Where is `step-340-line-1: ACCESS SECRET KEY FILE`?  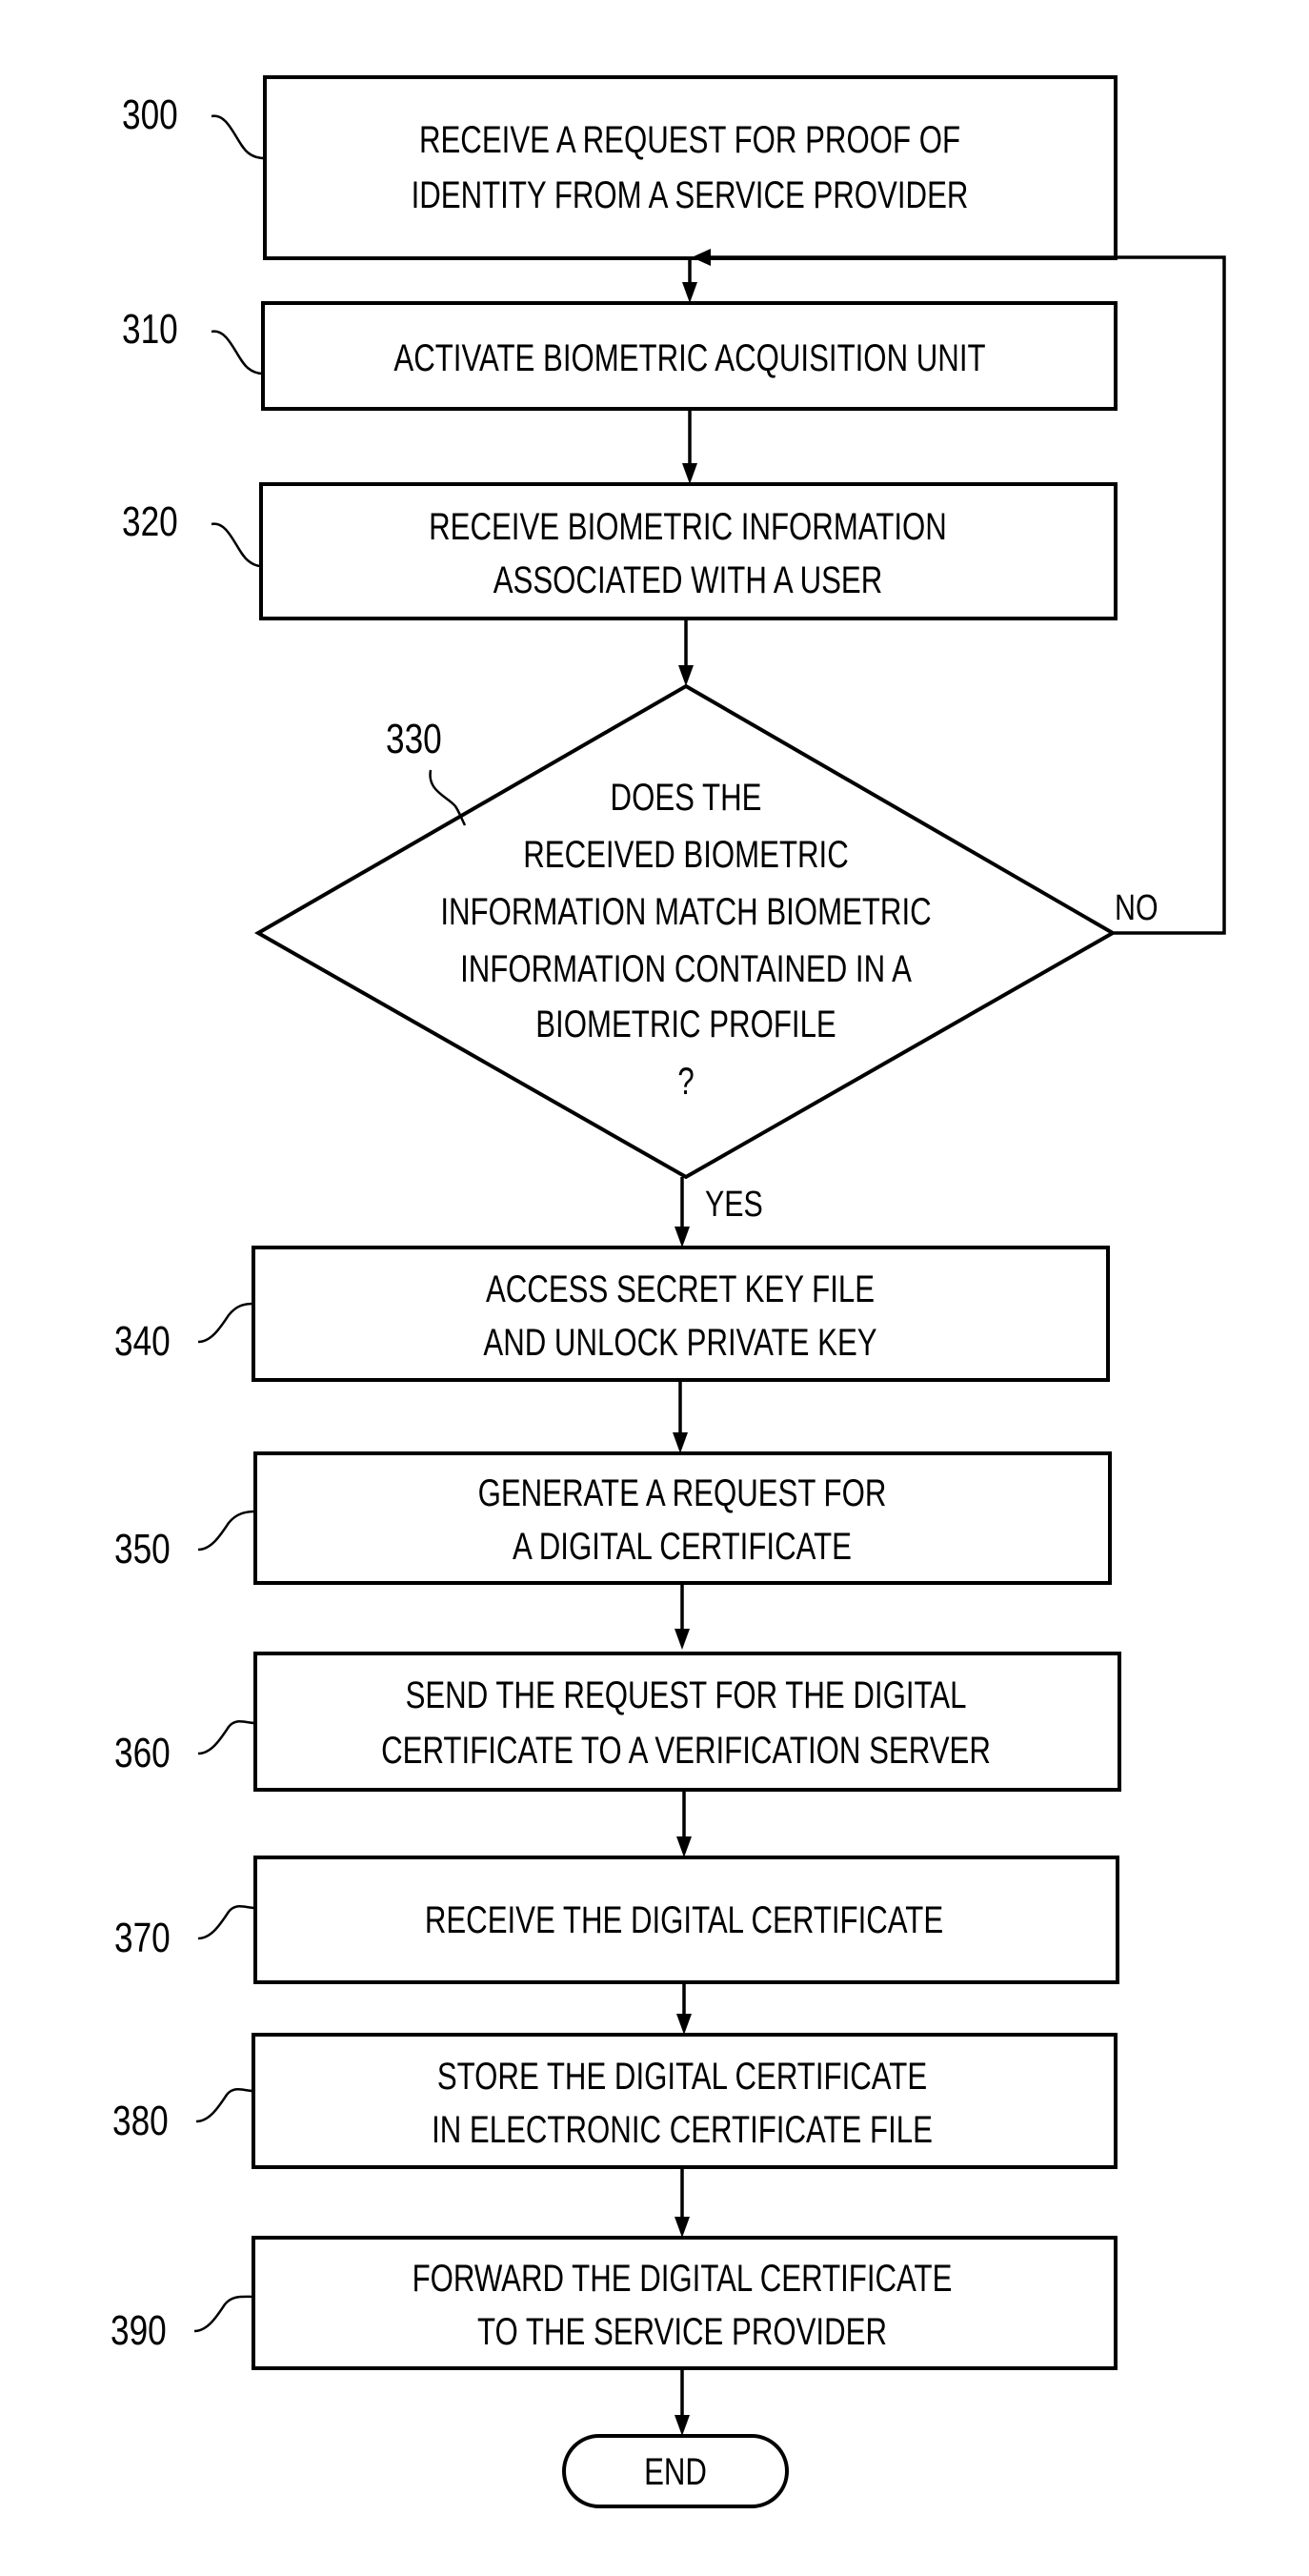
step-340-line-1: ACCESS SECRET KEY FILE is located at coordinates (680, 1289).